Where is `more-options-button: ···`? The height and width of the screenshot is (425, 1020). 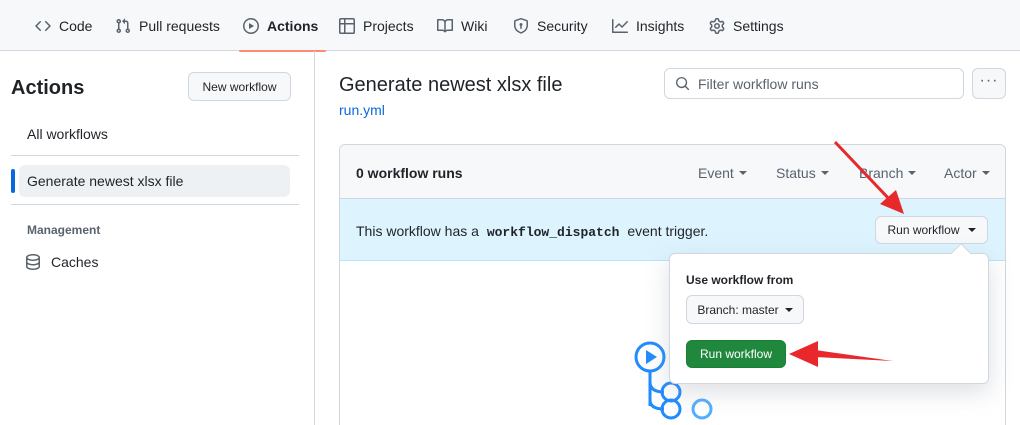 more-options-button: ··· is located at coordinates (989, 83).